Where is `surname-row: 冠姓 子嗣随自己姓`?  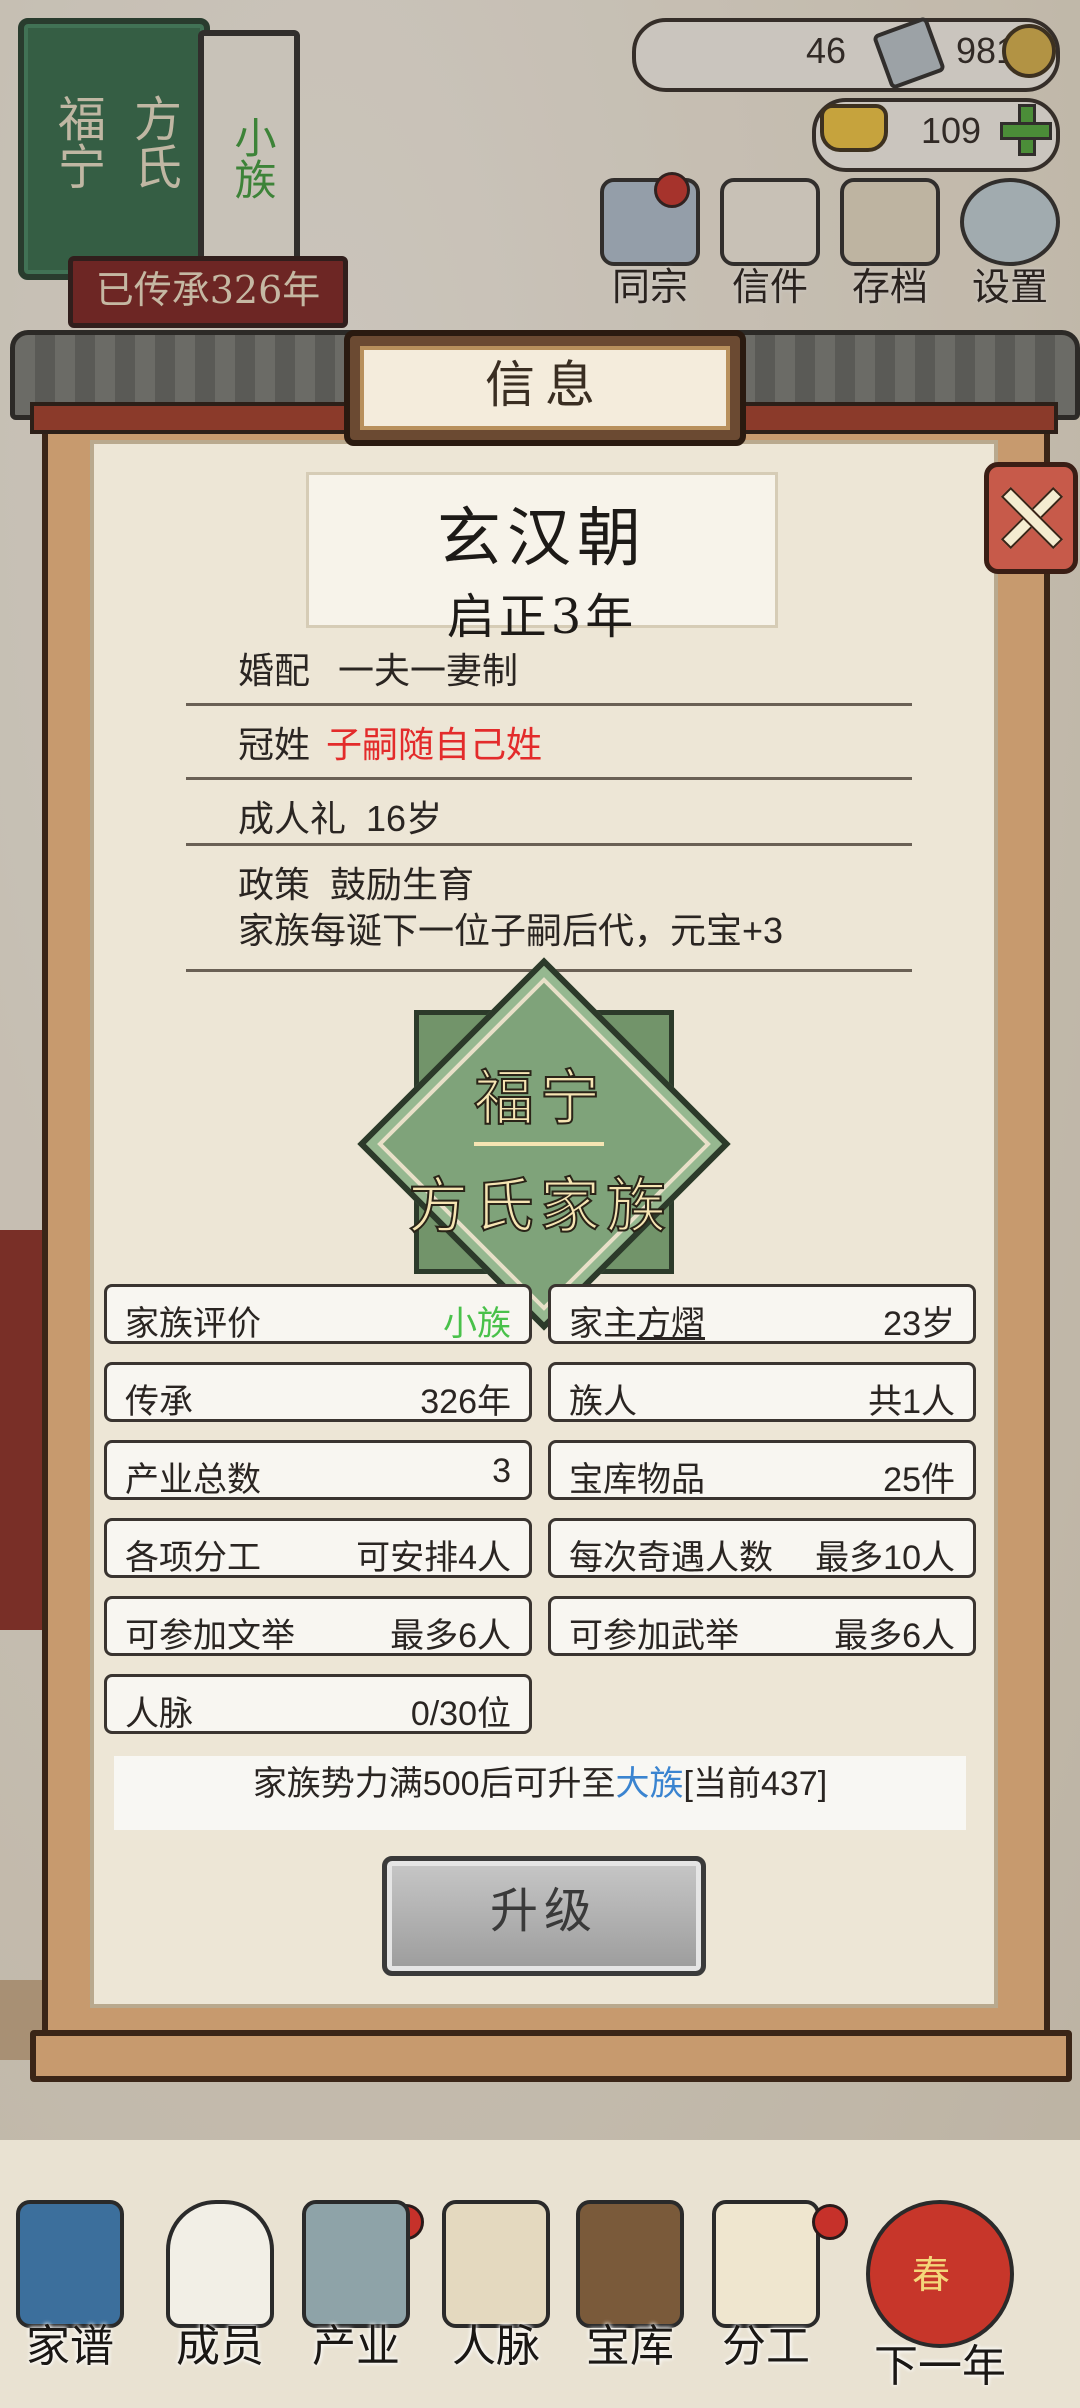 surname-row: 冠姓 子嗣随自己姓 is located at coordinates (549, 748).